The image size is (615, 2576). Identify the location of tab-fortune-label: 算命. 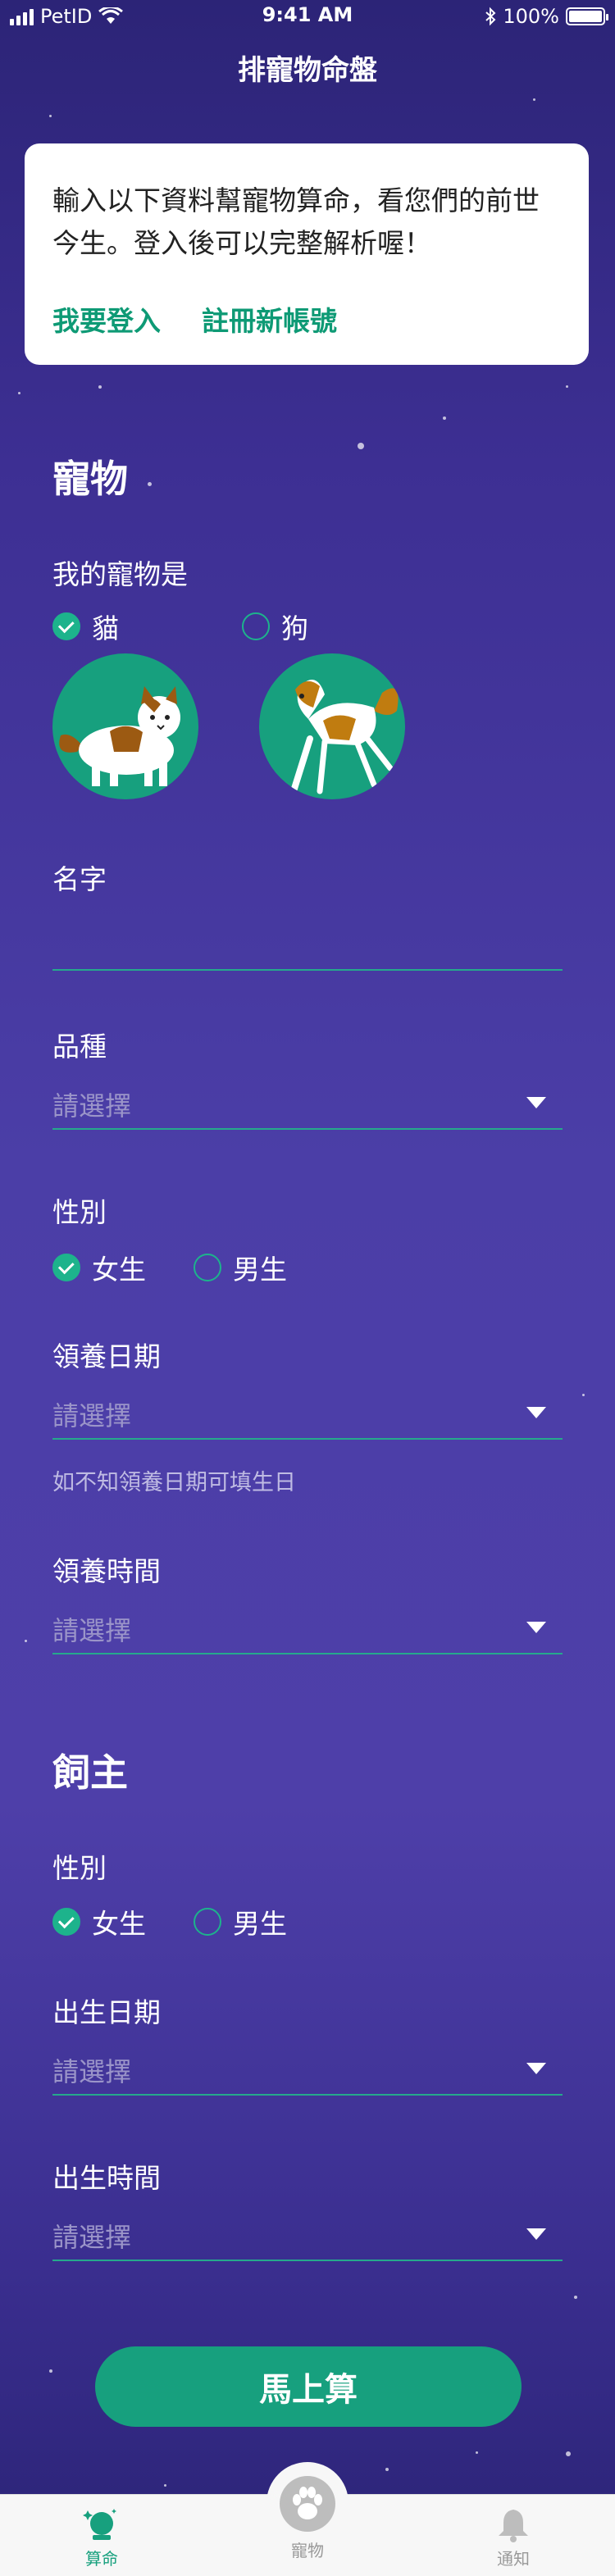
(101, 2559).